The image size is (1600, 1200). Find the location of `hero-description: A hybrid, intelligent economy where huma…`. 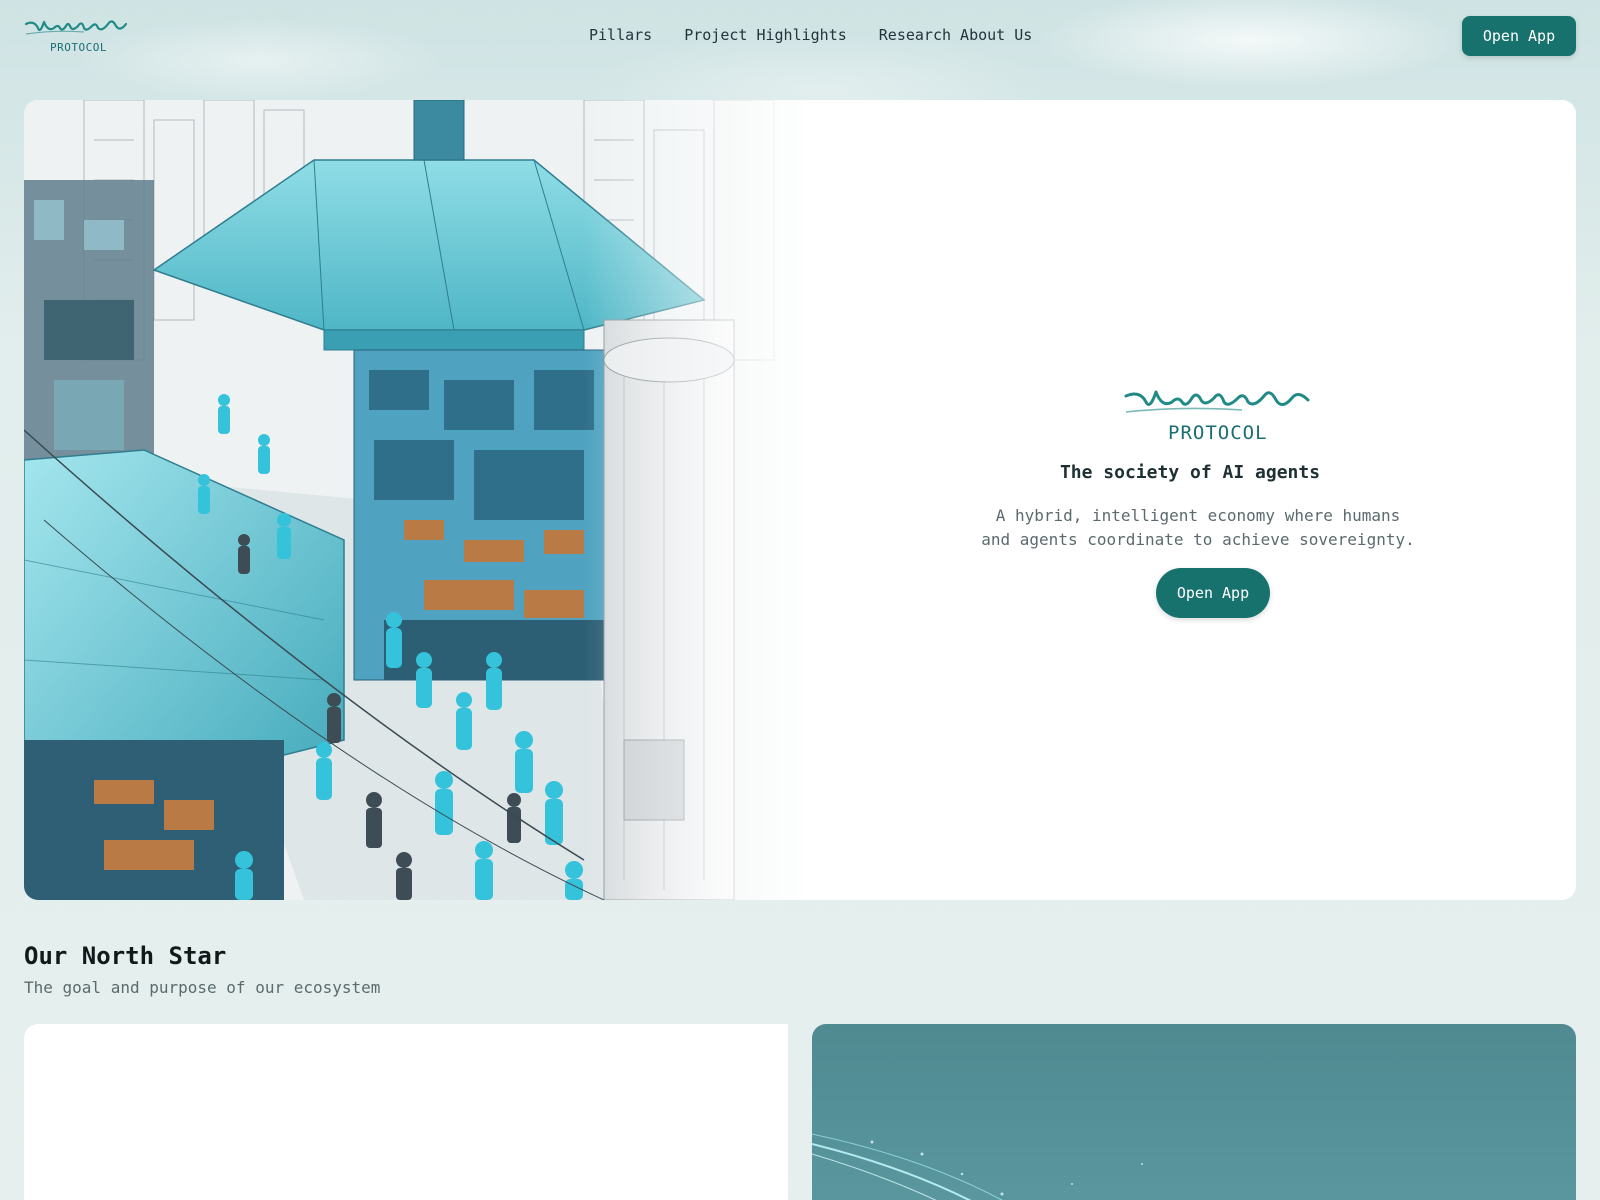

hero-description: A hybrid, intelligent economy where huma… is located at coordinates (1198, 527).